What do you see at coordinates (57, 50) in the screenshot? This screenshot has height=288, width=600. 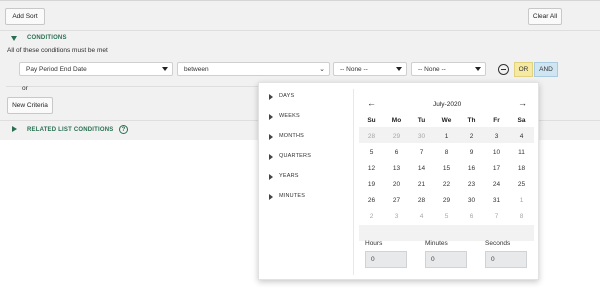 I see `conditions-subtitle: All of these conditions must be met` at bounding box center [57, 50].